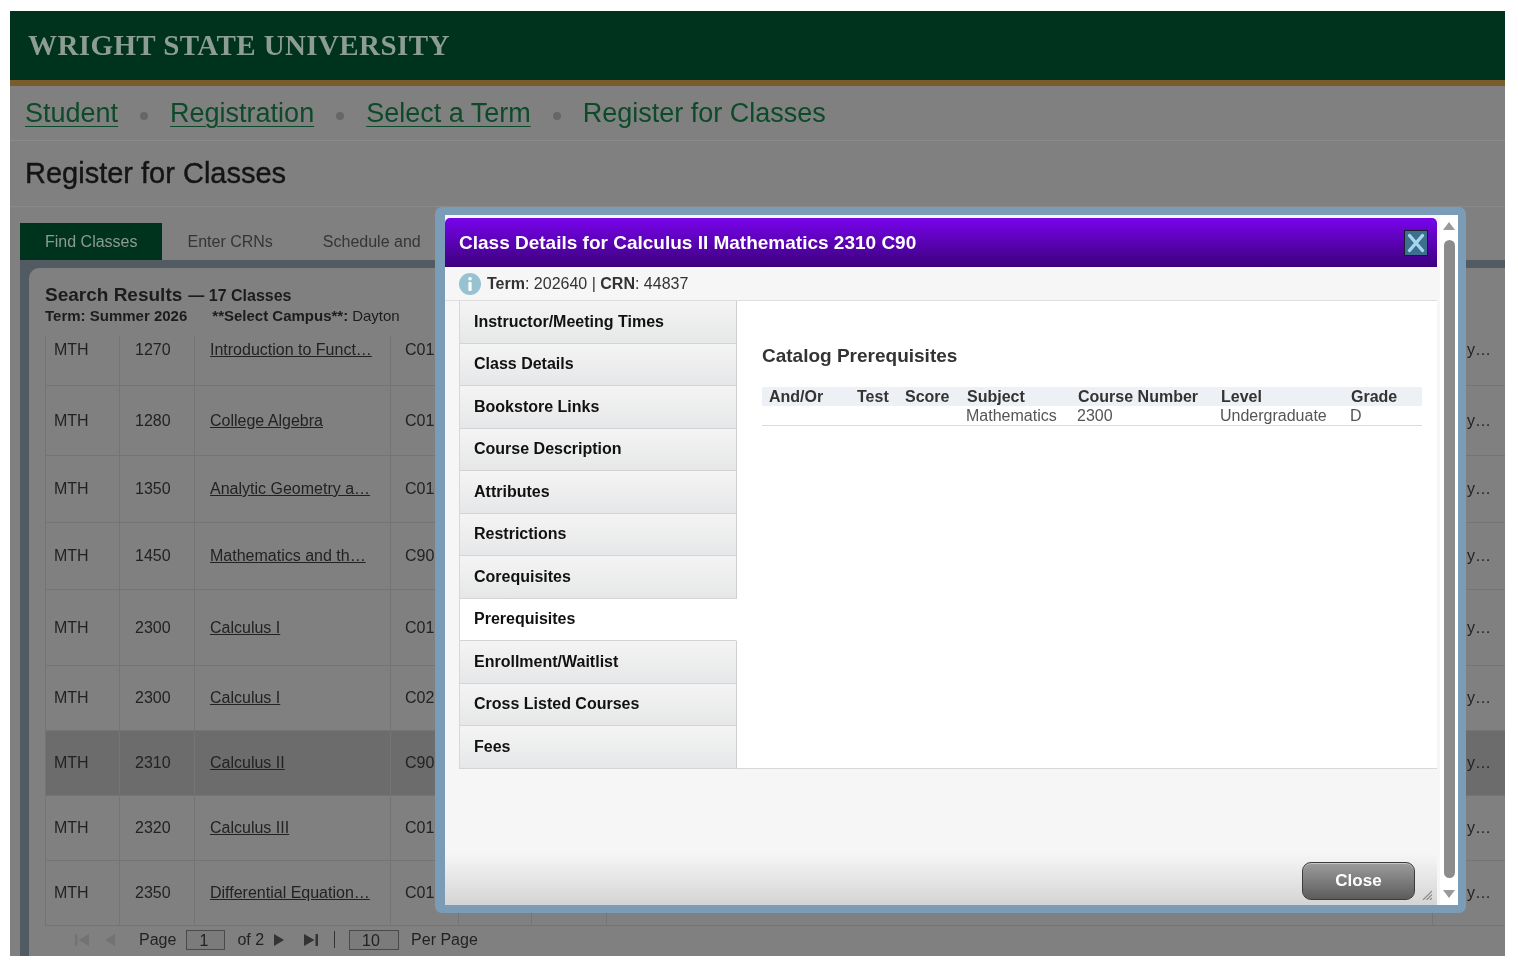  What do you see at coordinates (1273, 415) in the screenshot?
I see `table-cell: Undergraduate` at bounding box center [1273, 415].